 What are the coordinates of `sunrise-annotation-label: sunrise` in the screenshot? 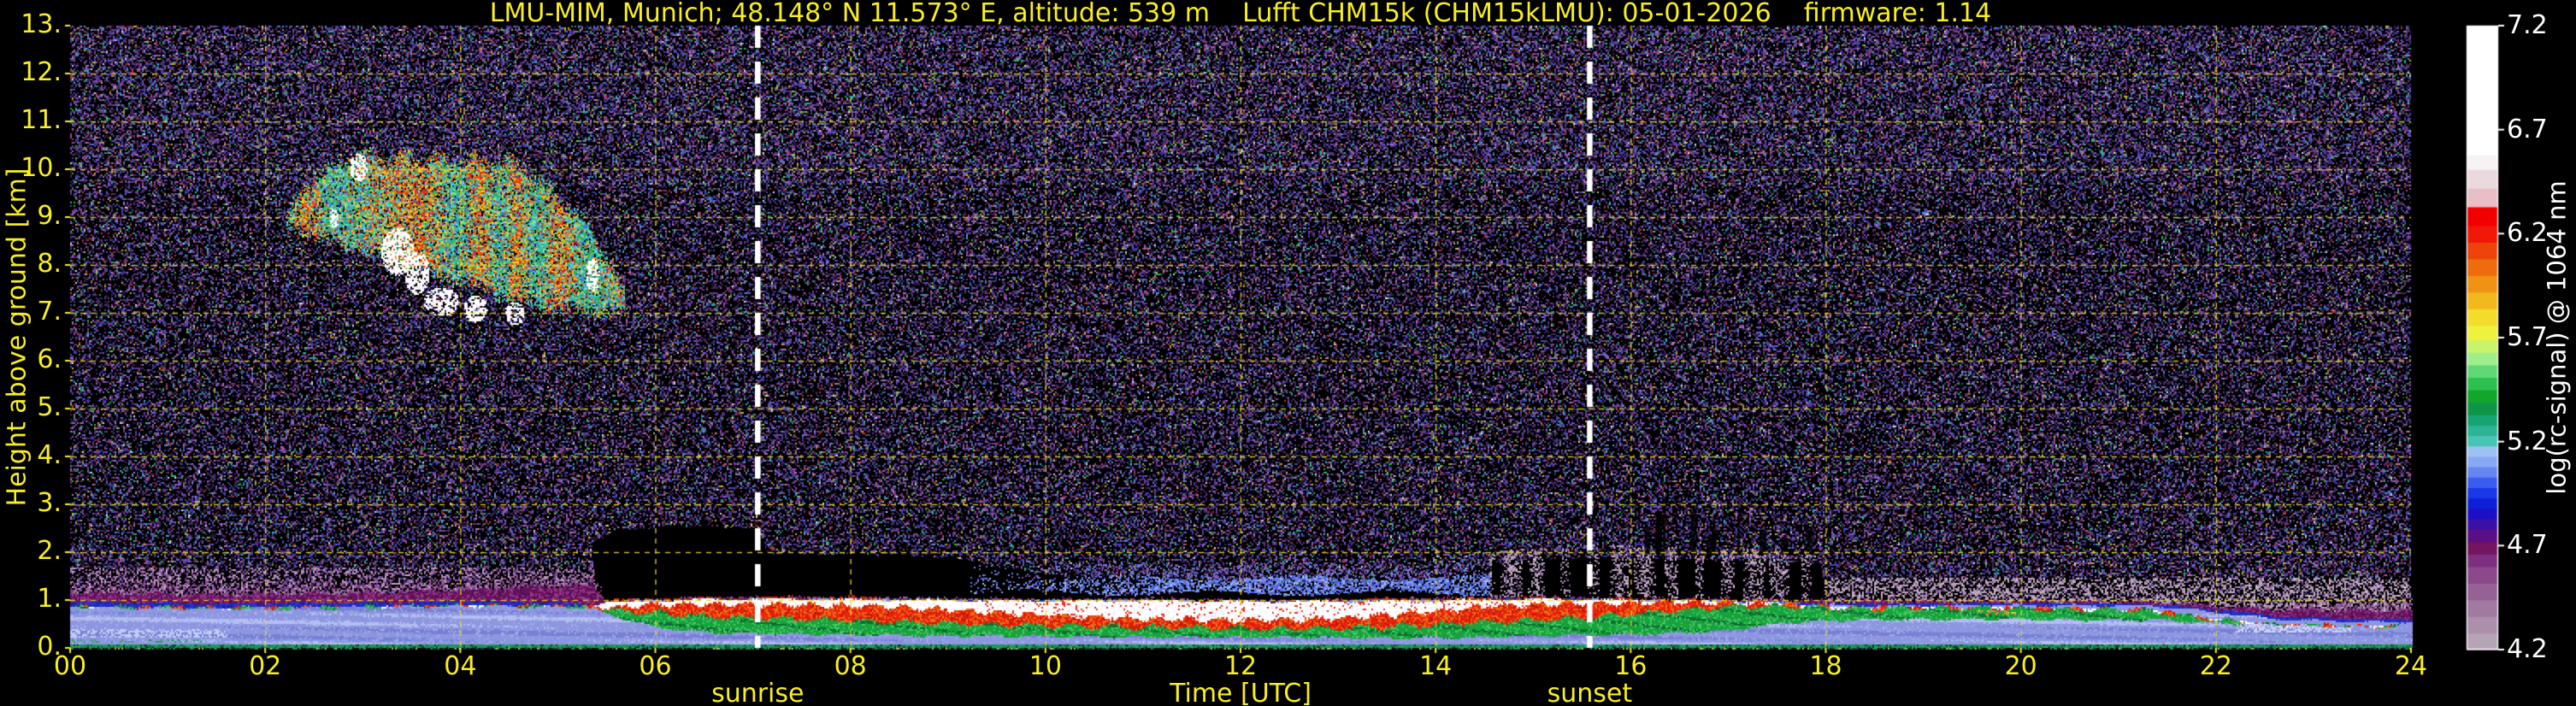 It's located at (758, 692).